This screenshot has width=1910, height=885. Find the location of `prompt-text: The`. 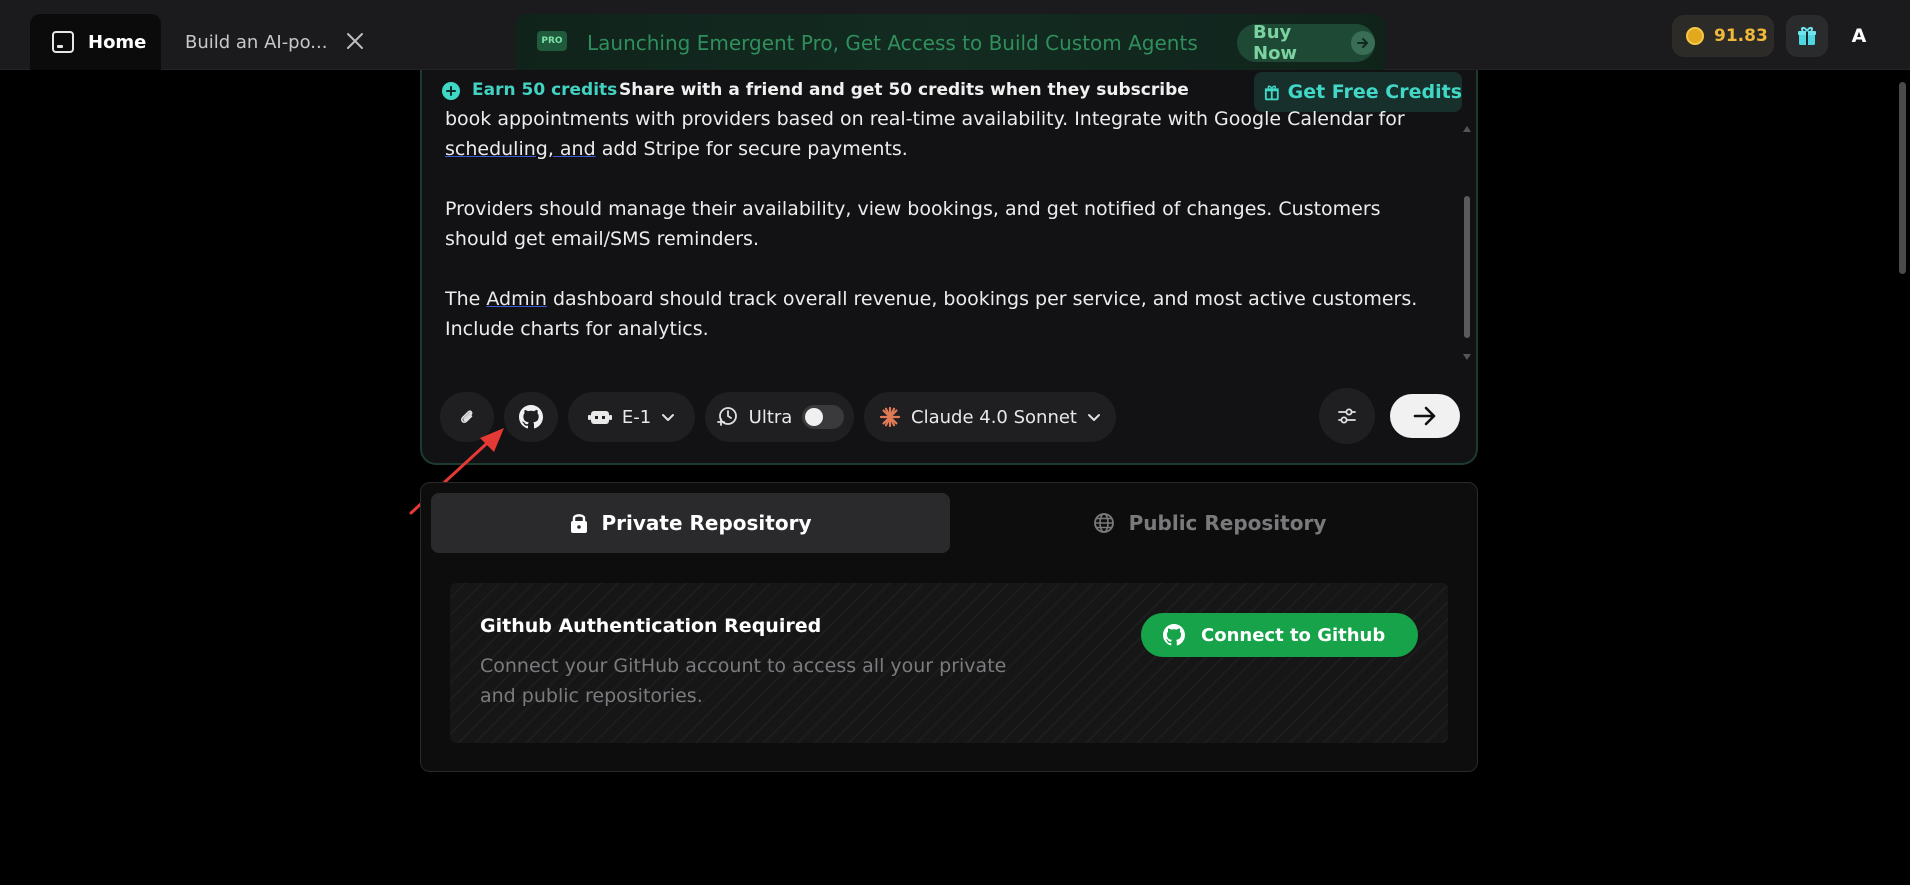

prompt-text: The is located at coordinates (466, 299).